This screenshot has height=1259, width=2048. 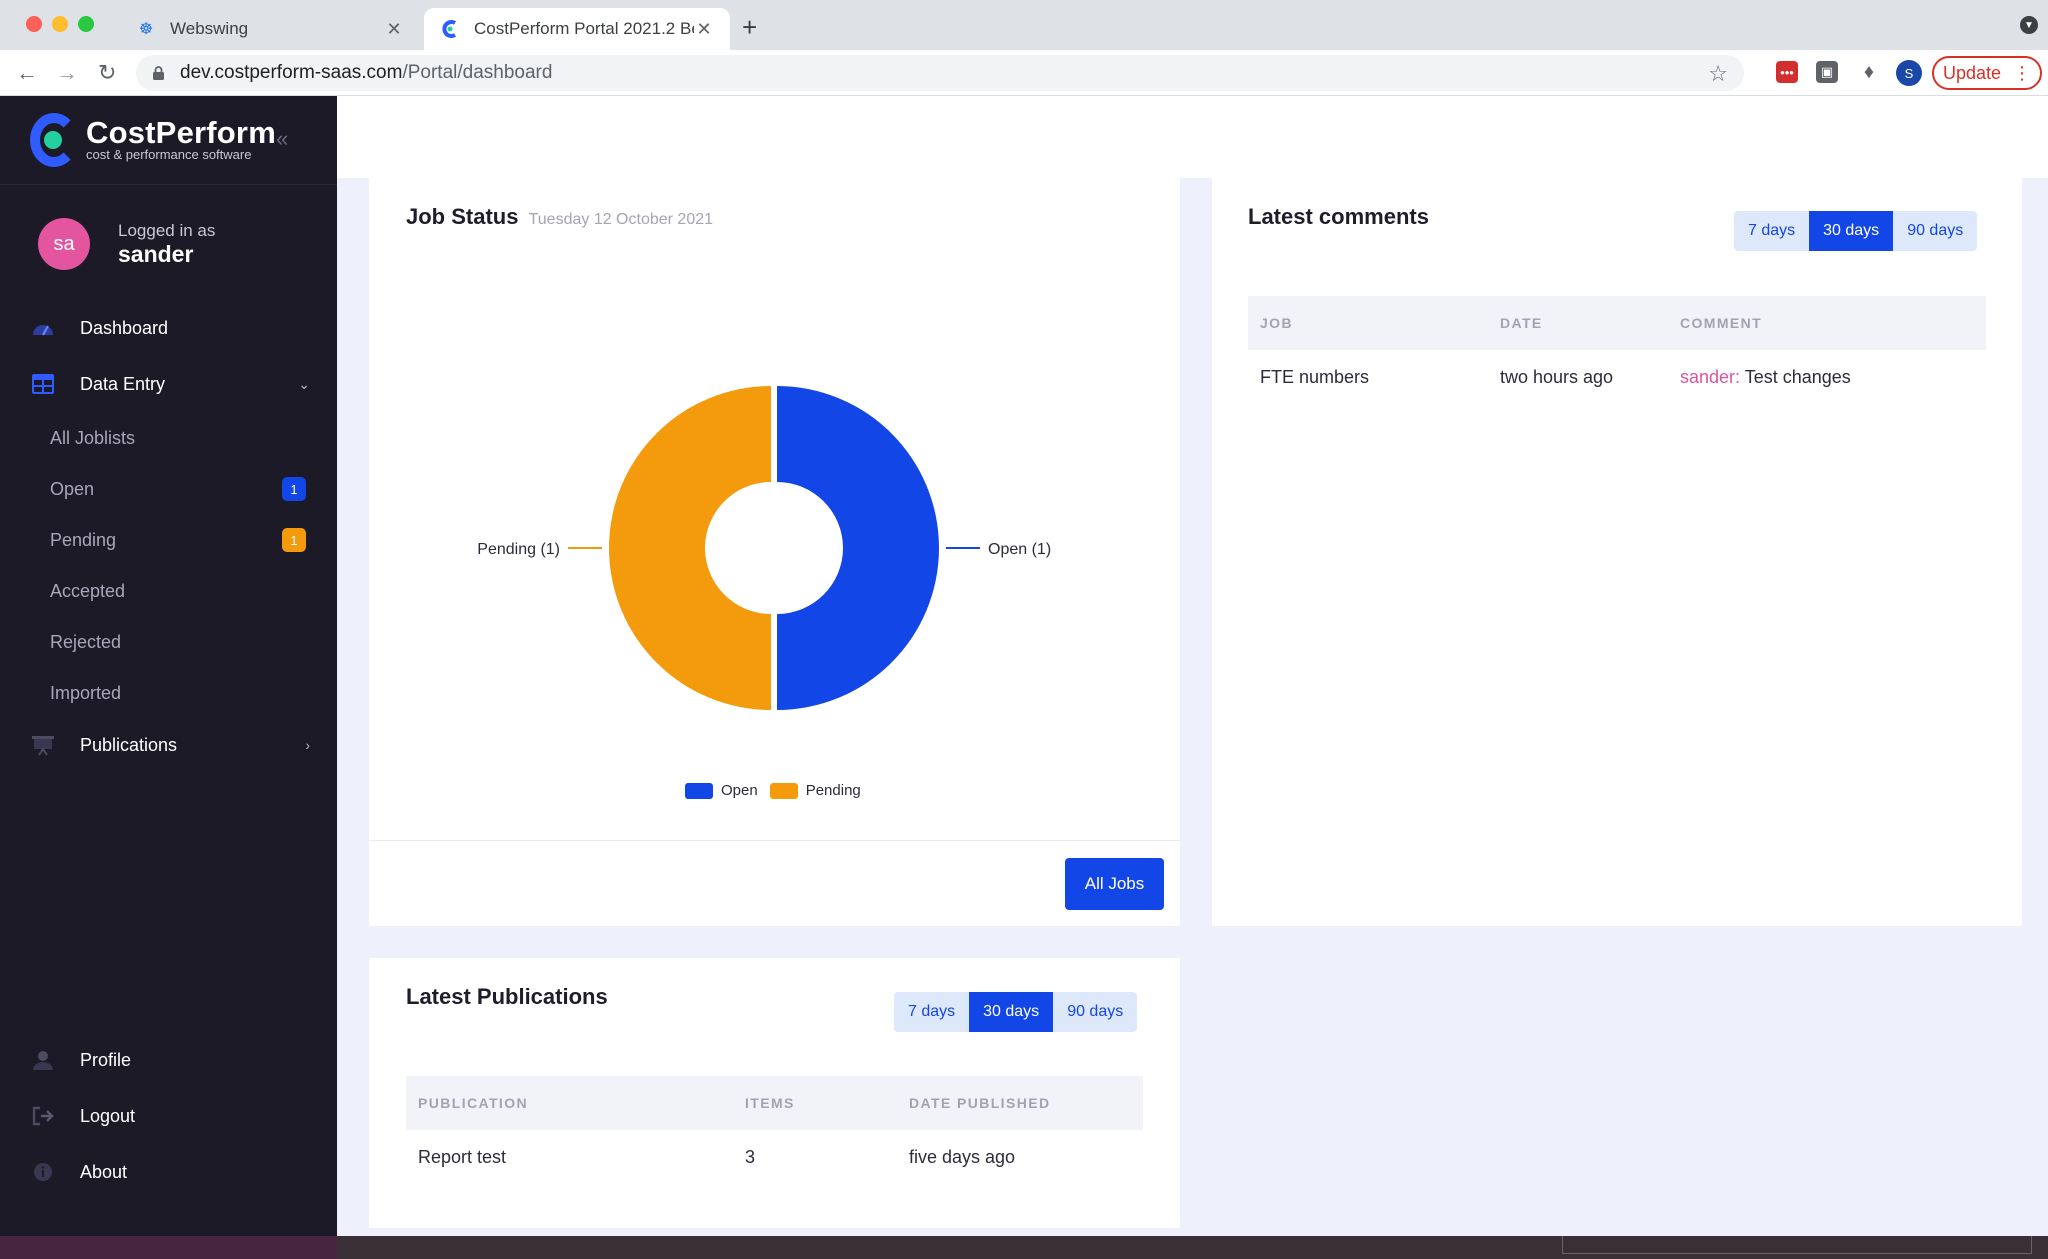 I want to click on screenshot-extension-icon: ▣, so click(x=1827, y=72).